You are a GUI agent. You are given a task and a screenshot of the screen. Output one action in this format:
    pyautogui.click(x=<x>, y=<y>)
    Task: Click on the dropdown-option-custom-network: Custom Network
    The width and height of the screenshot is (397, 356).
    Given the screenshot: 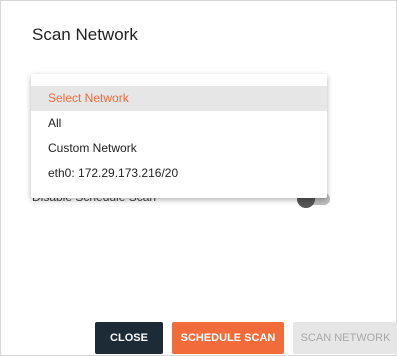 What is the action you would take?
    pyautogui.click(x=179, y=148)
    